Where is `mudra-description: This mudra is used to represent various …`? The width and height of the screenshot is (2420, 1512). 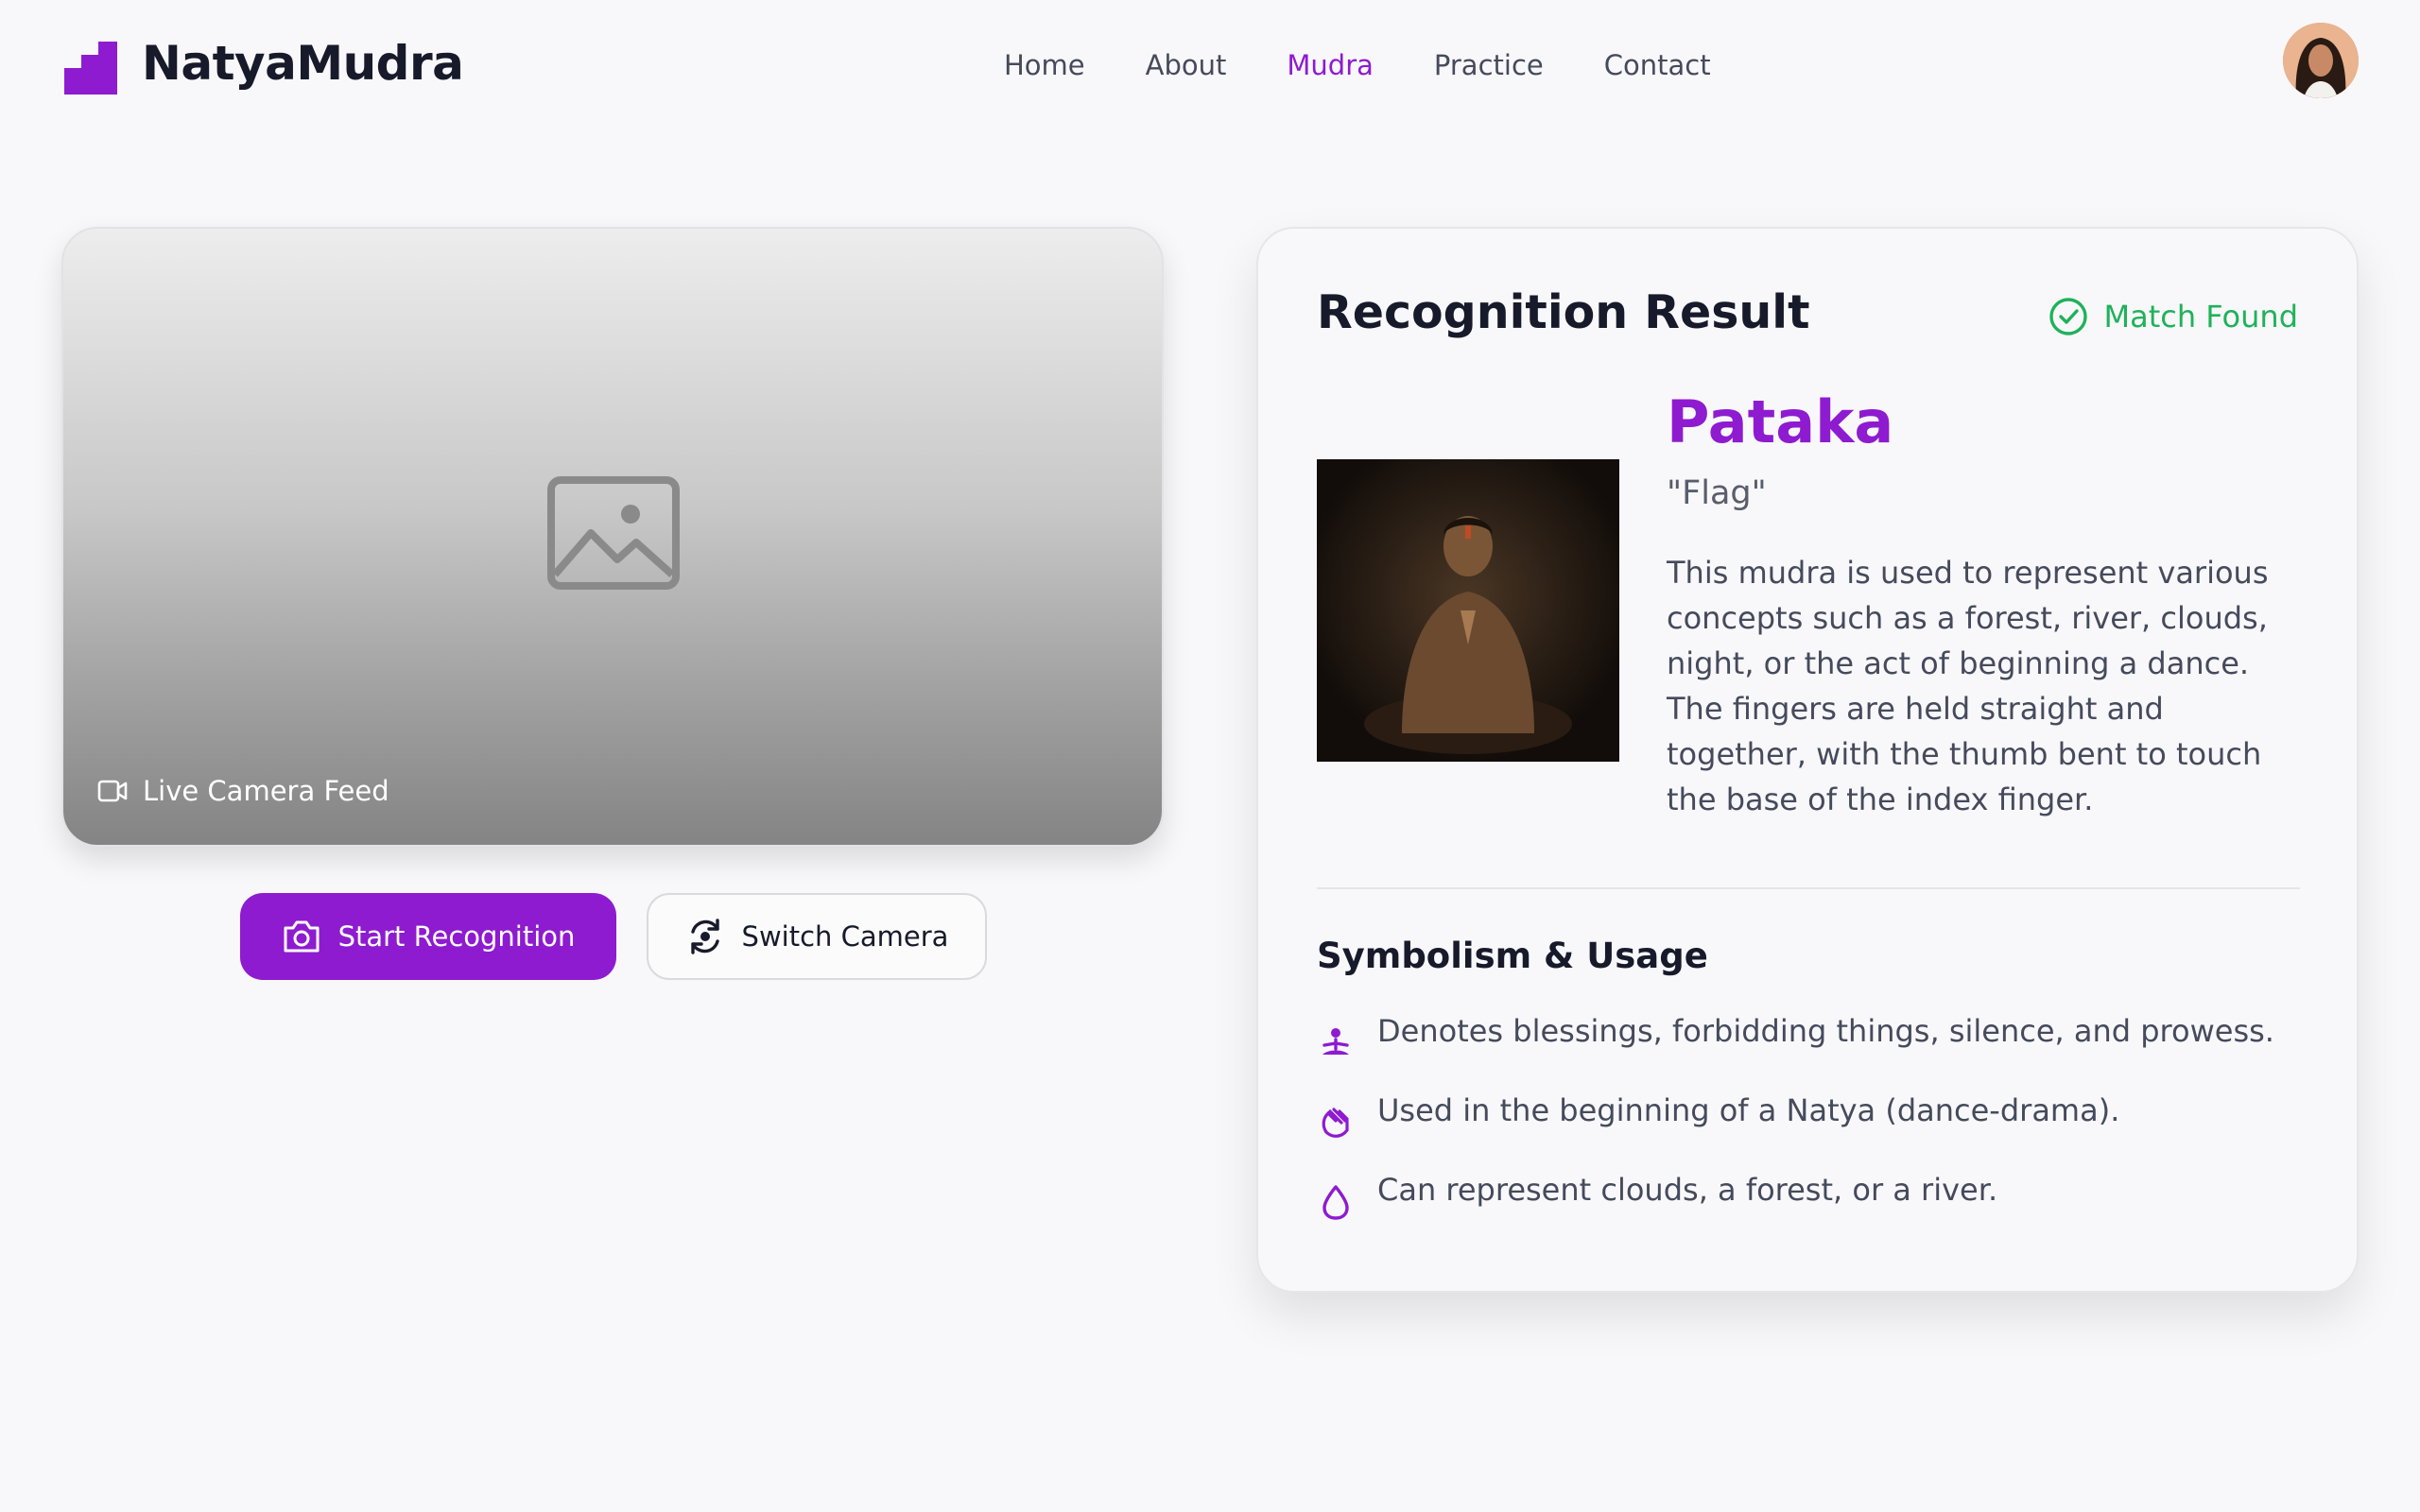
mudra-description: This mudra is used to represent various … is located at coordinates (1968, 686).